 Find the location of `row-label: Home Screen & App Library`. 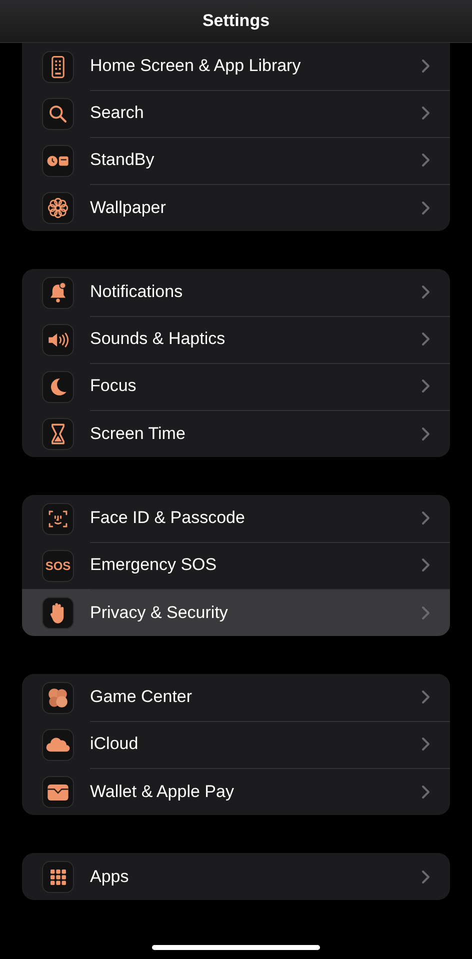

row-label: Home Screen & App Library is located at coordinates (196, 66).